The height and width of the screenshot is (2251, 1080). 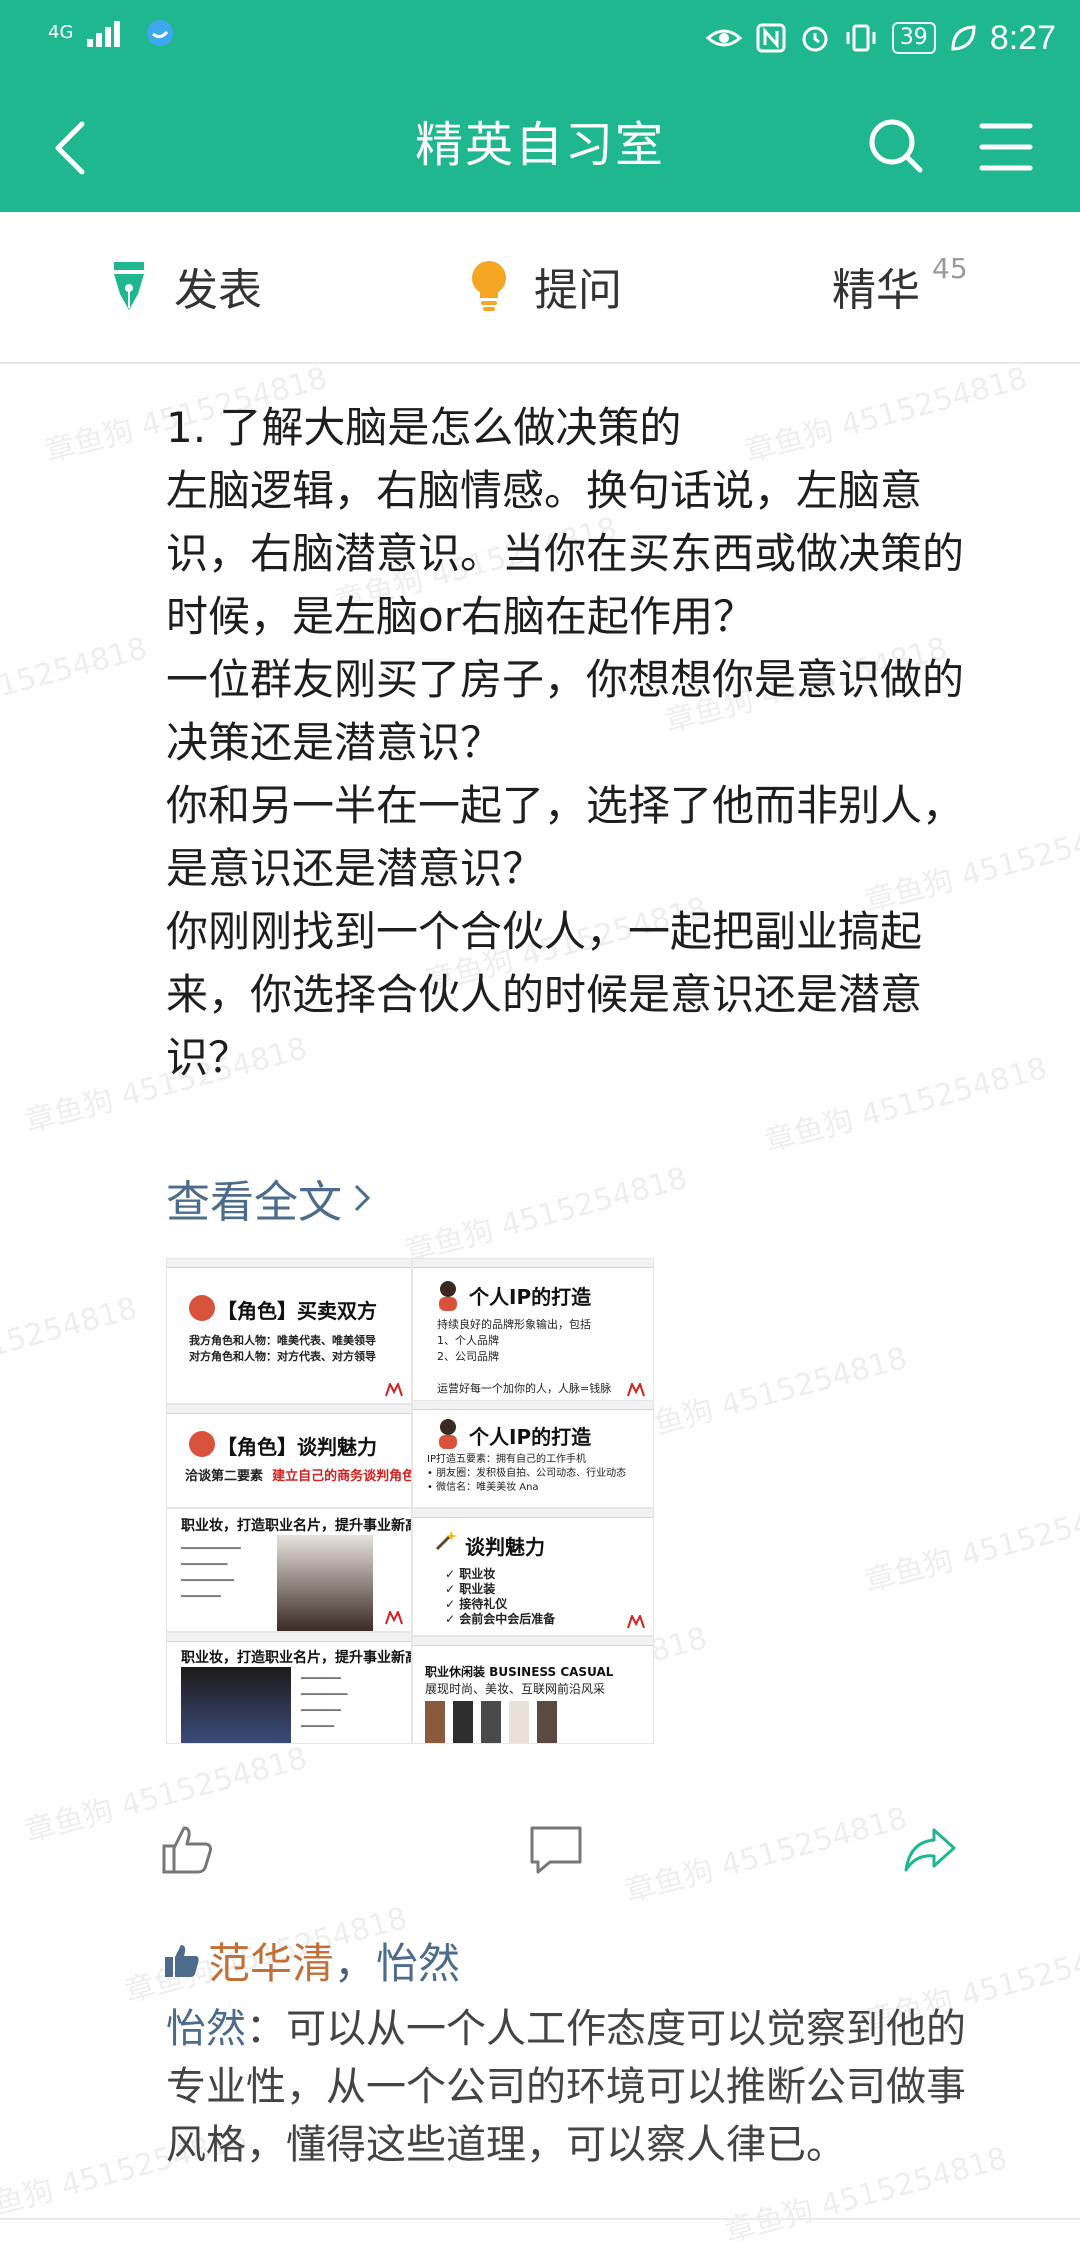 What do you see at coordinates (1022, 38) in the screenshot?
I see `clock: 8:27` at bounding box center [1022, 38].